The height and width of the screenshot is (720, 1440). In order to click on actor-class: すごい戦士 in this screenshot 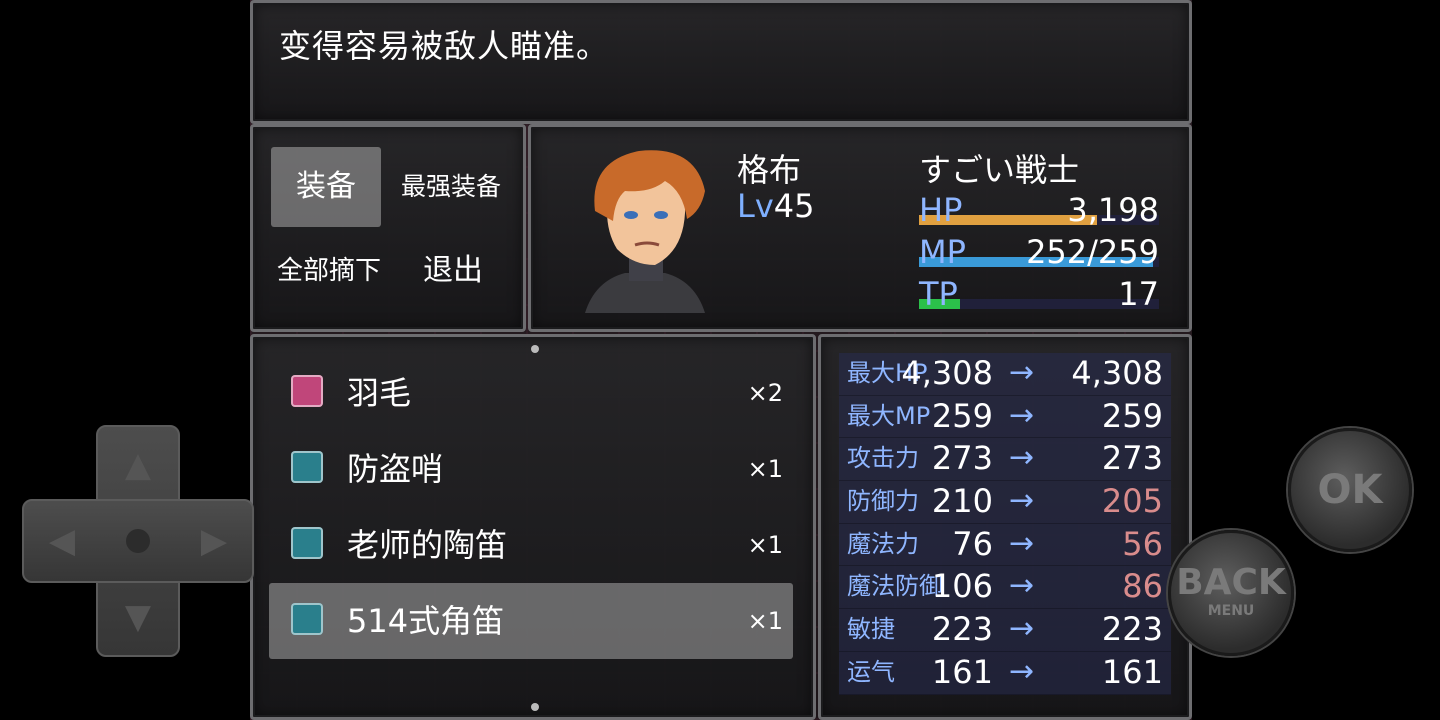, I will do `click(999, 170)`.